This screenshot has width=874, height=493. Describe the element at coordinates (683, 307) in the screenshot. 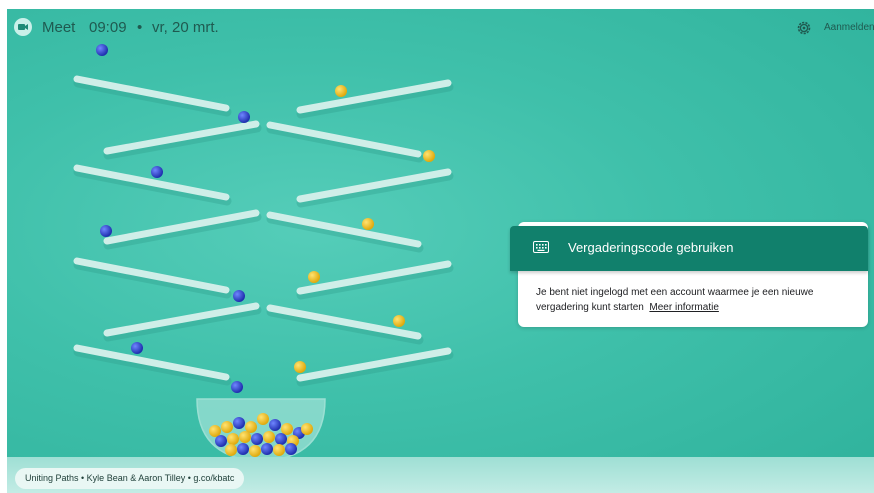

I see `learn-more-link: Meer informatie` at that location.